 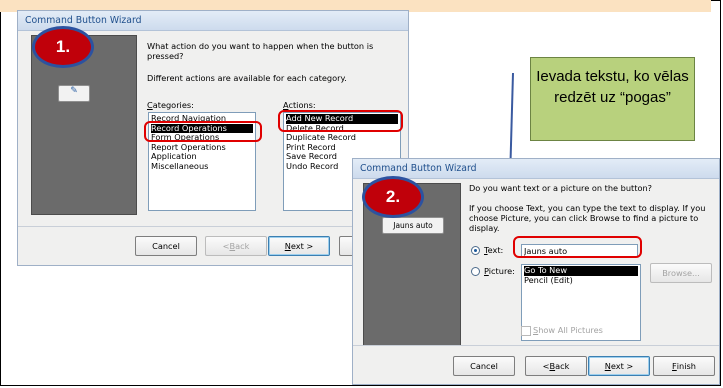 What do you see at coordinates (526, 331) in the screenshot?
I see `show-all-pictures-checkbox` at bounding box center [526, 331].